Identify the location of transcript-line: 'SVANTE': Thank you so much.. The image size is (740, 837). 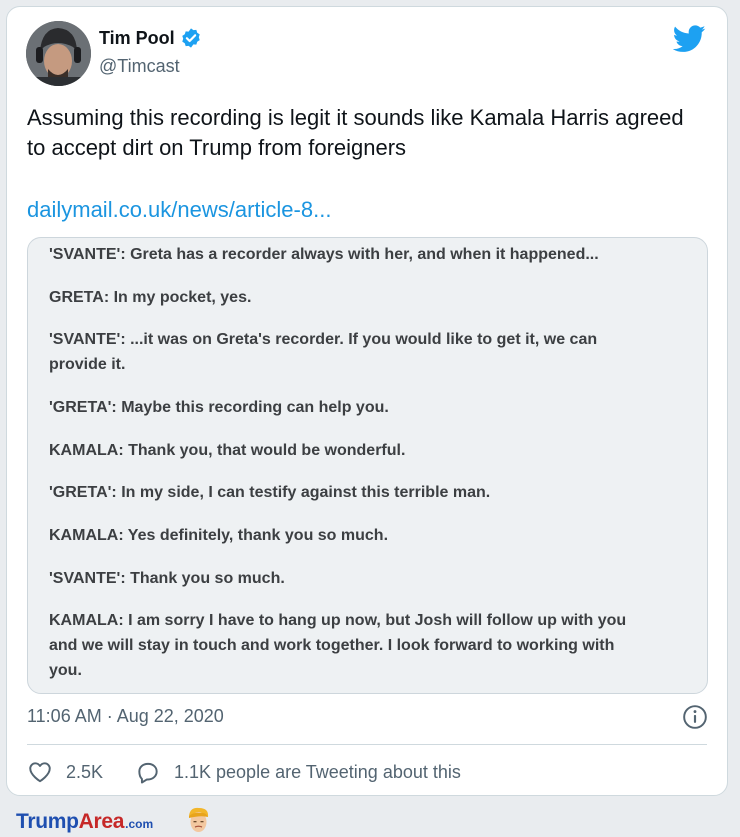
(167, 578).